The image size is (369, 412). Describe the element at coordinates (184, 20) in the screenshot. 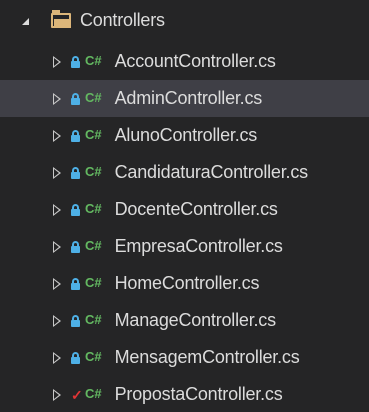

I see `folder-row-controllers: Controllers` at that location.